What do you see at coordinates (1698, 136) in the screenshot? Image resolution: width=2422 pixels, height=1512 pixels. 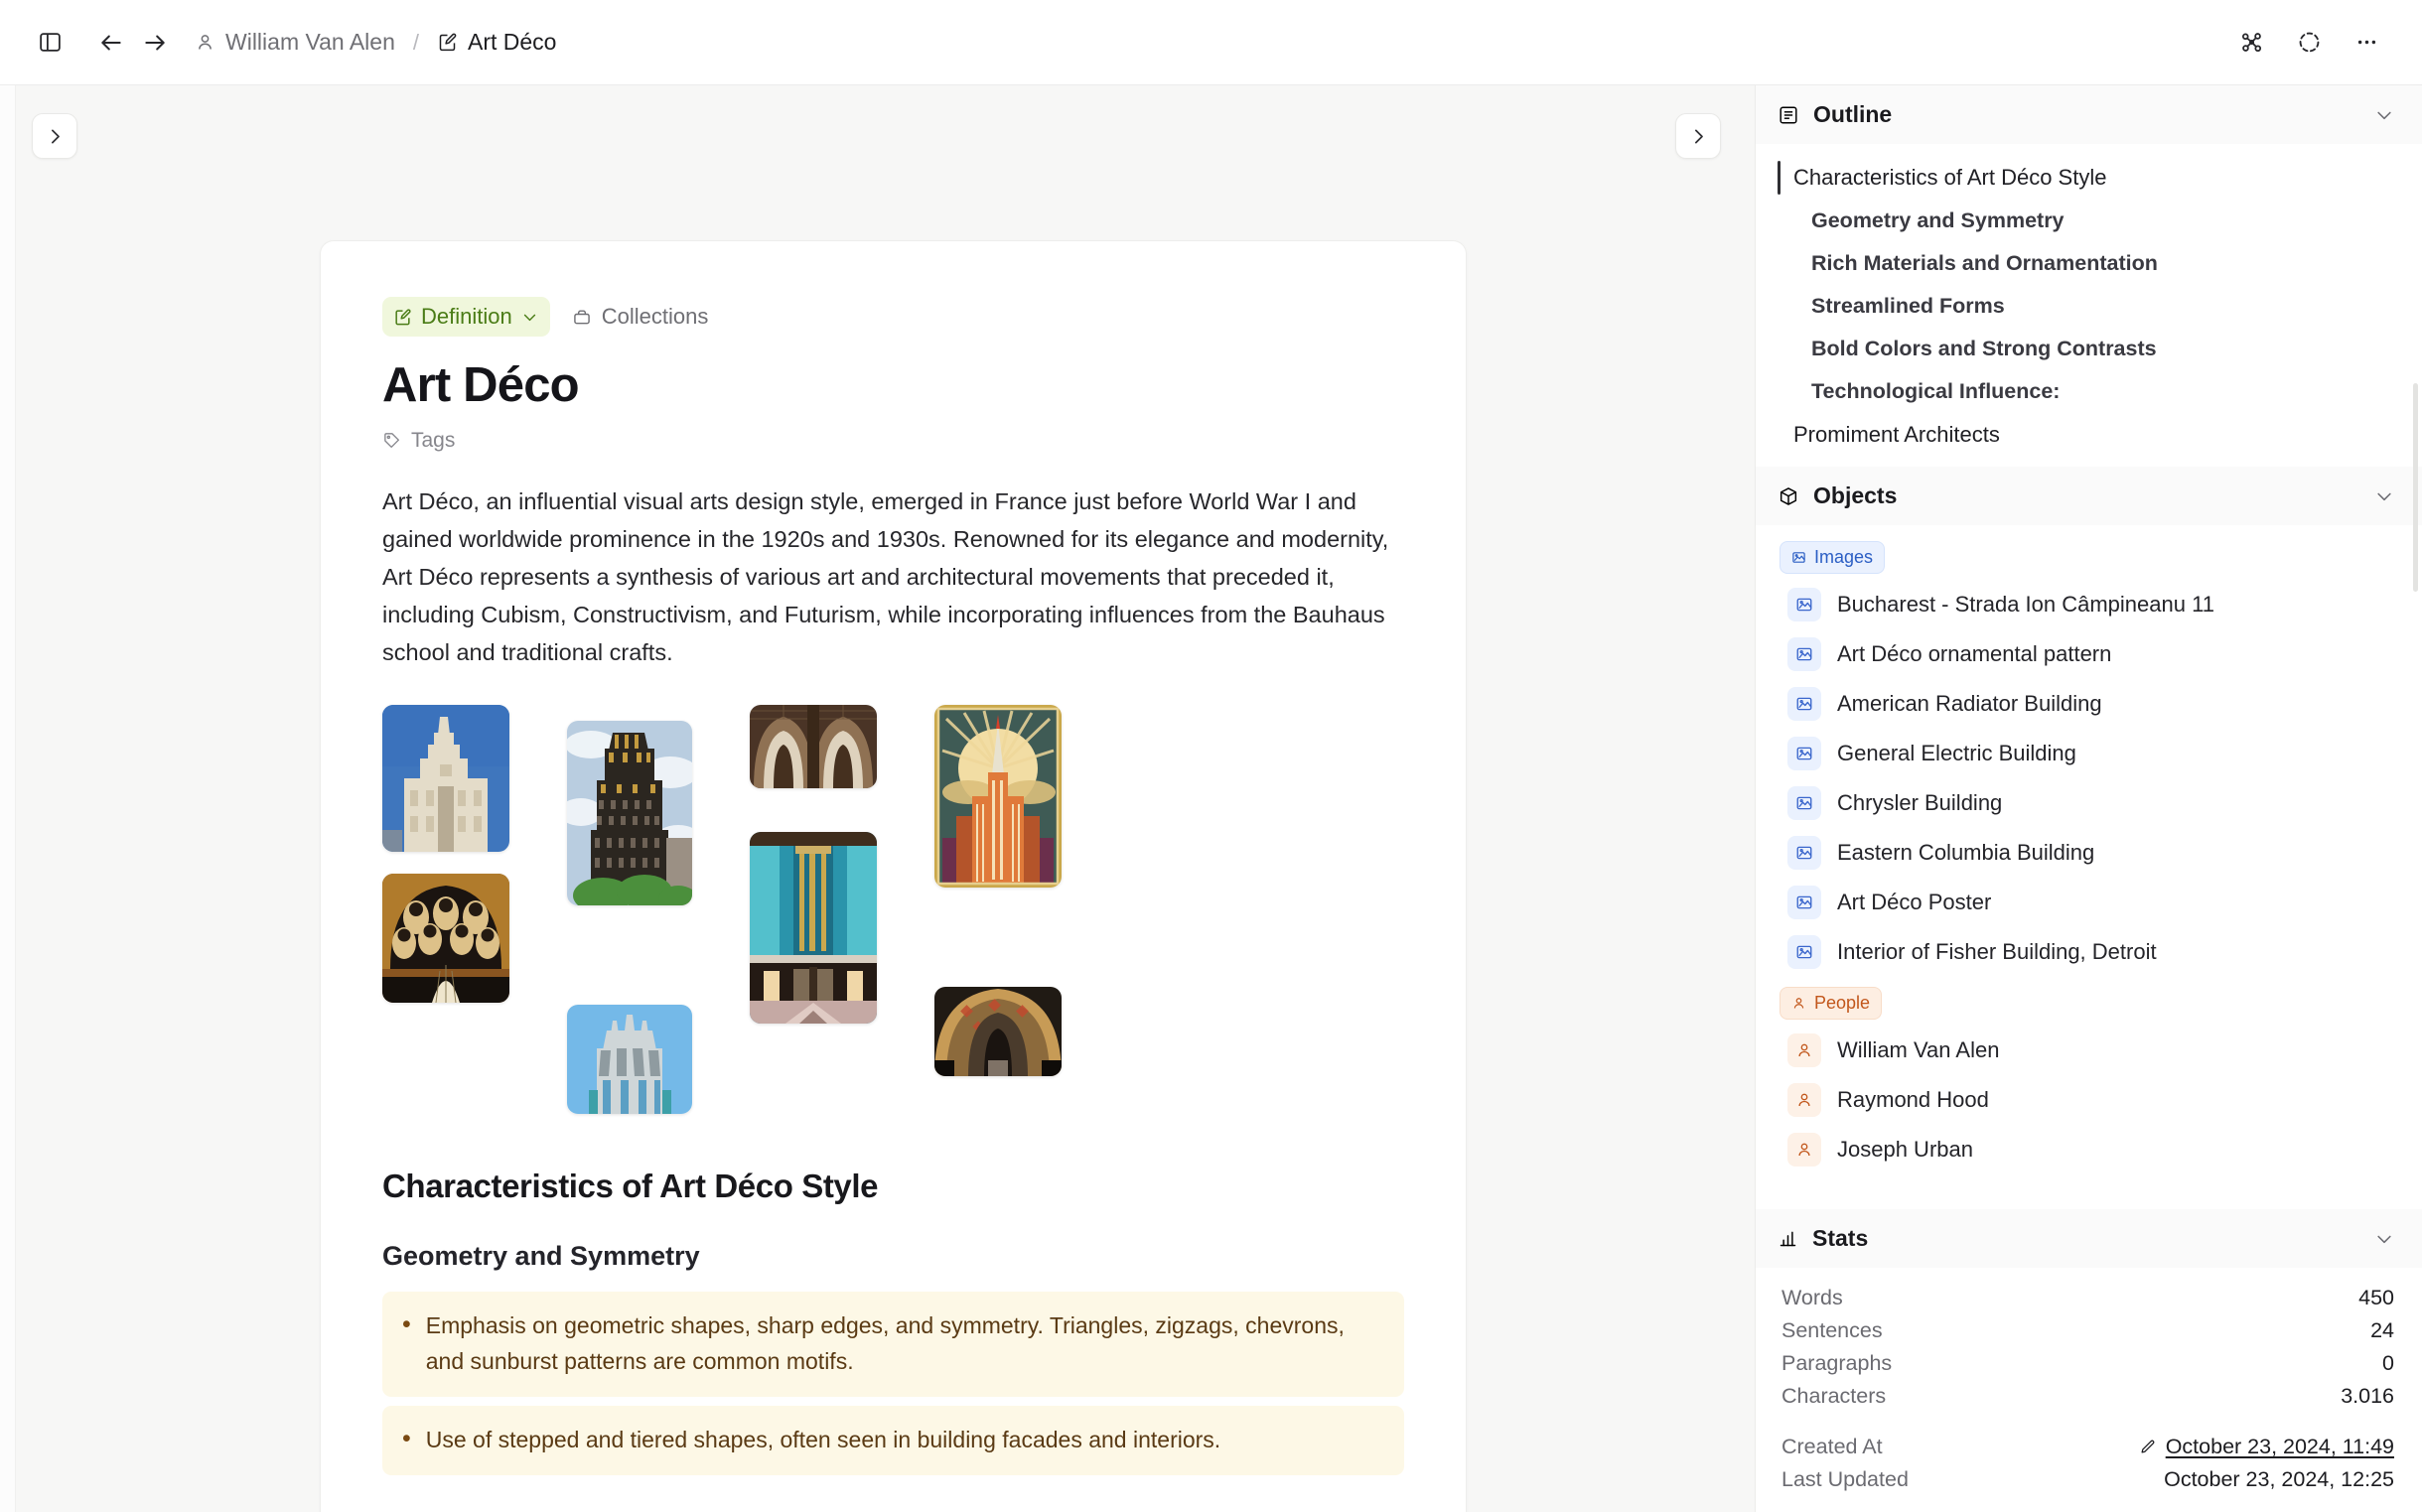 I see `expand-right-panel-button` at bounding box center [1698, 136].